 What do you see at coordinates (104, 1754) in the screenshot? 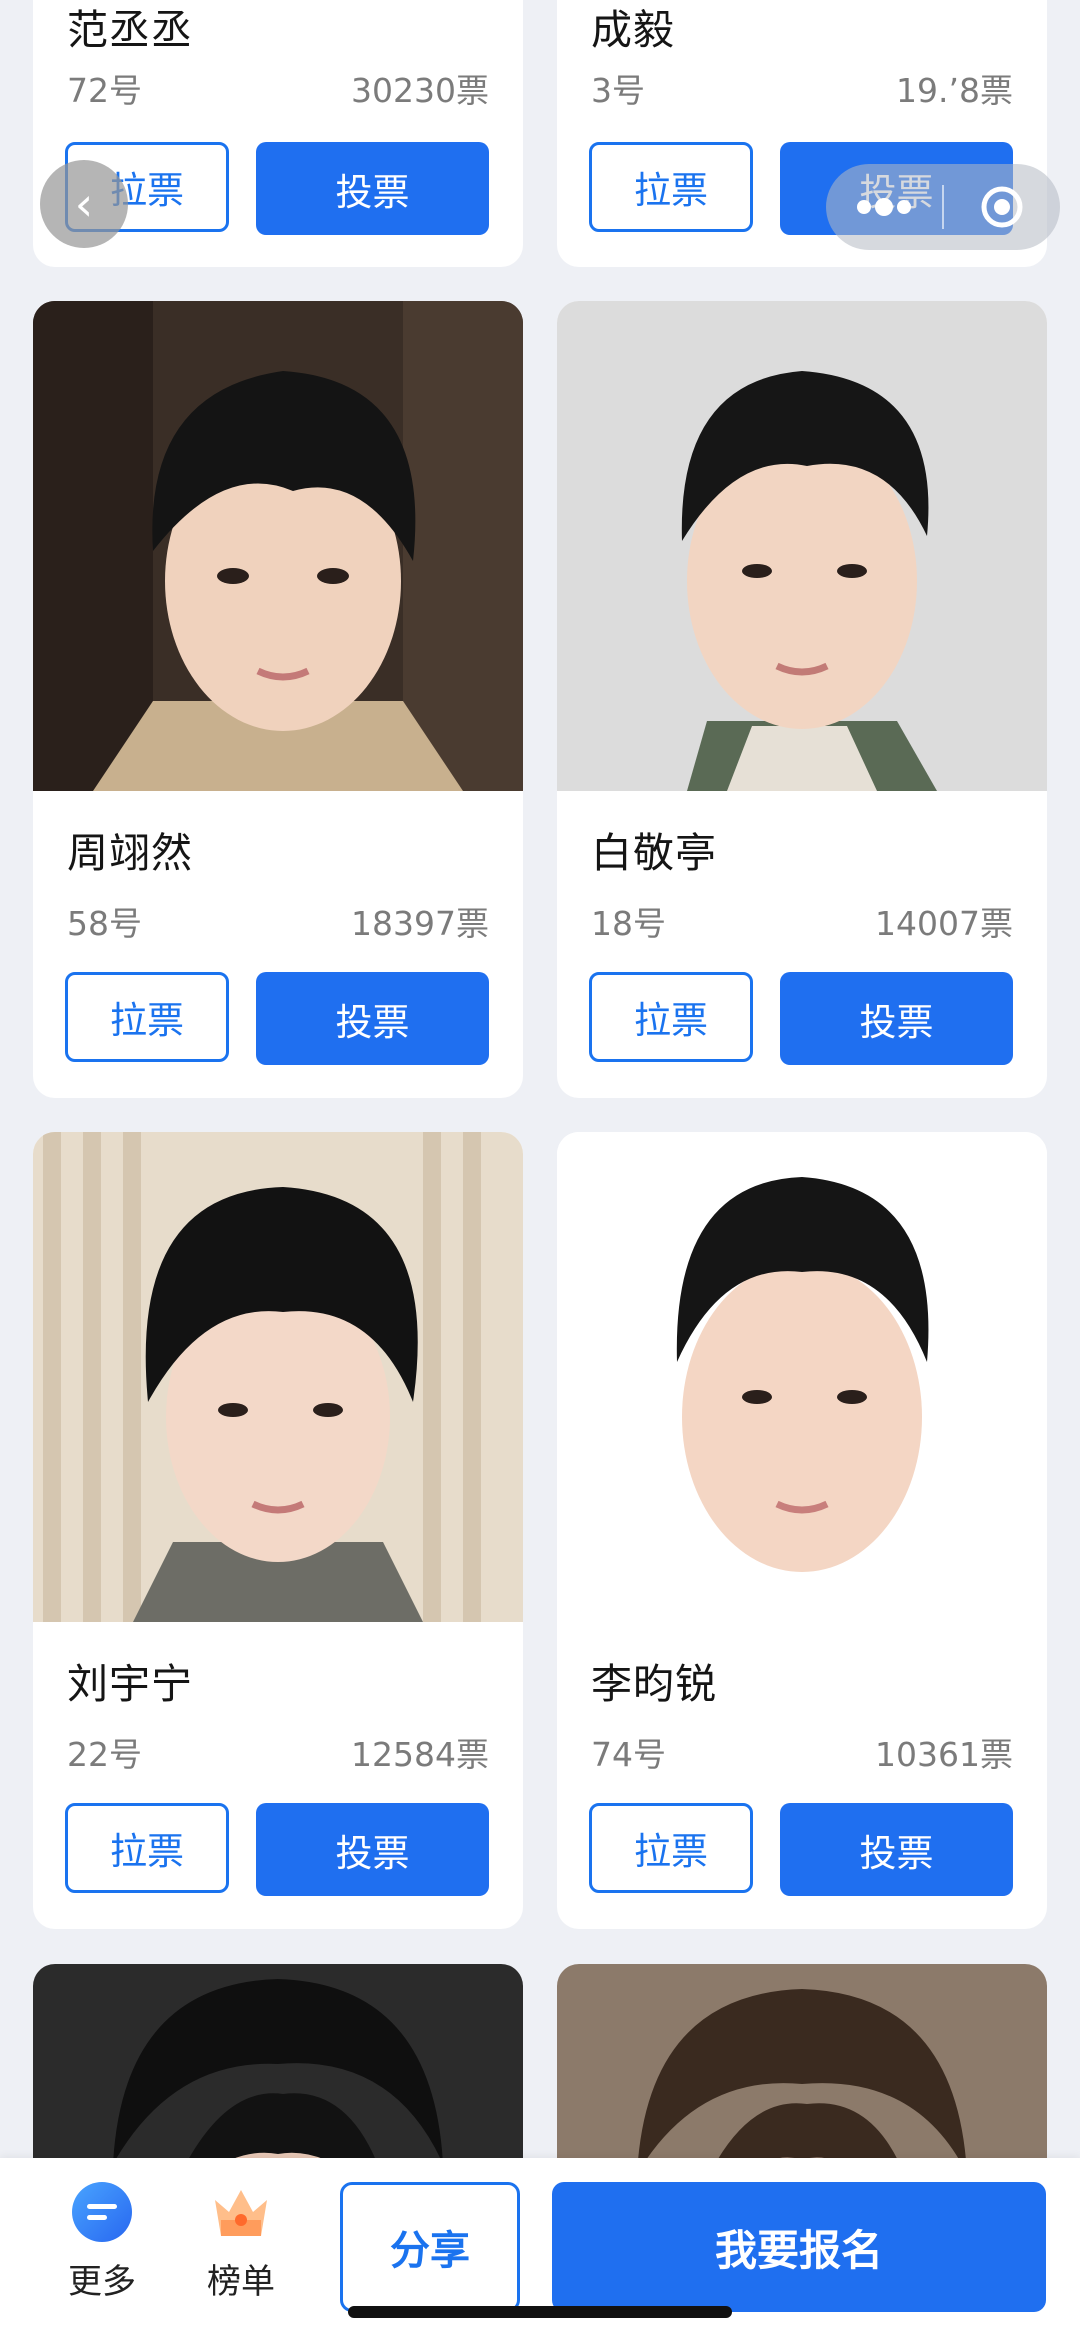
I see `contestant-number: 22号` at bounding box center [104, 1754].